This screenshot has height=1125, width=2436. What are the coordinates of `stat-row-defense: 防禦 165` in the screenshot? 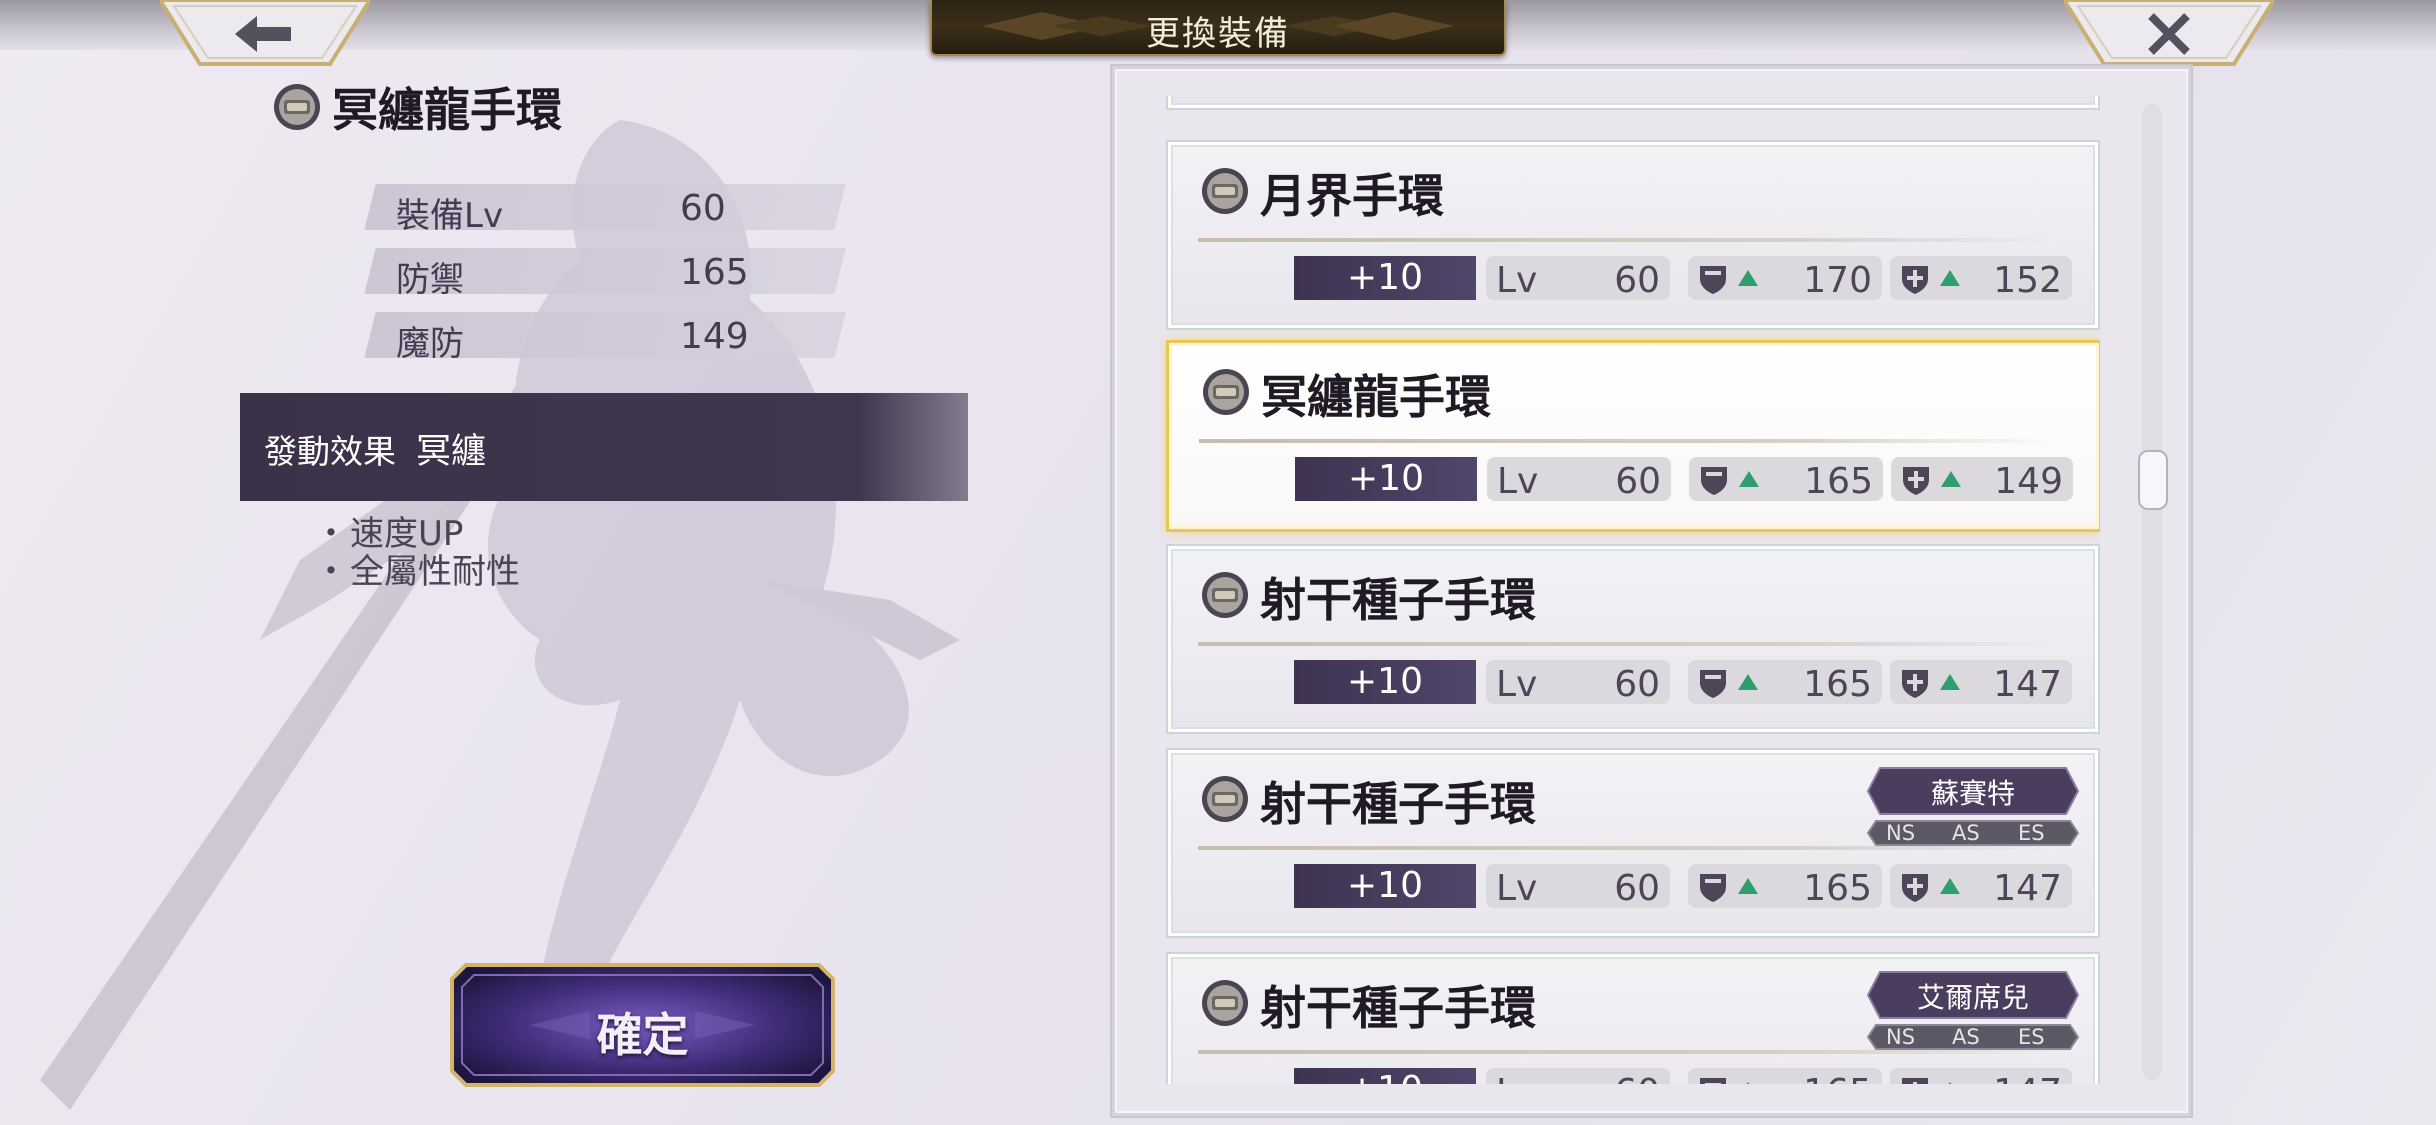 It's located at (605, 274).